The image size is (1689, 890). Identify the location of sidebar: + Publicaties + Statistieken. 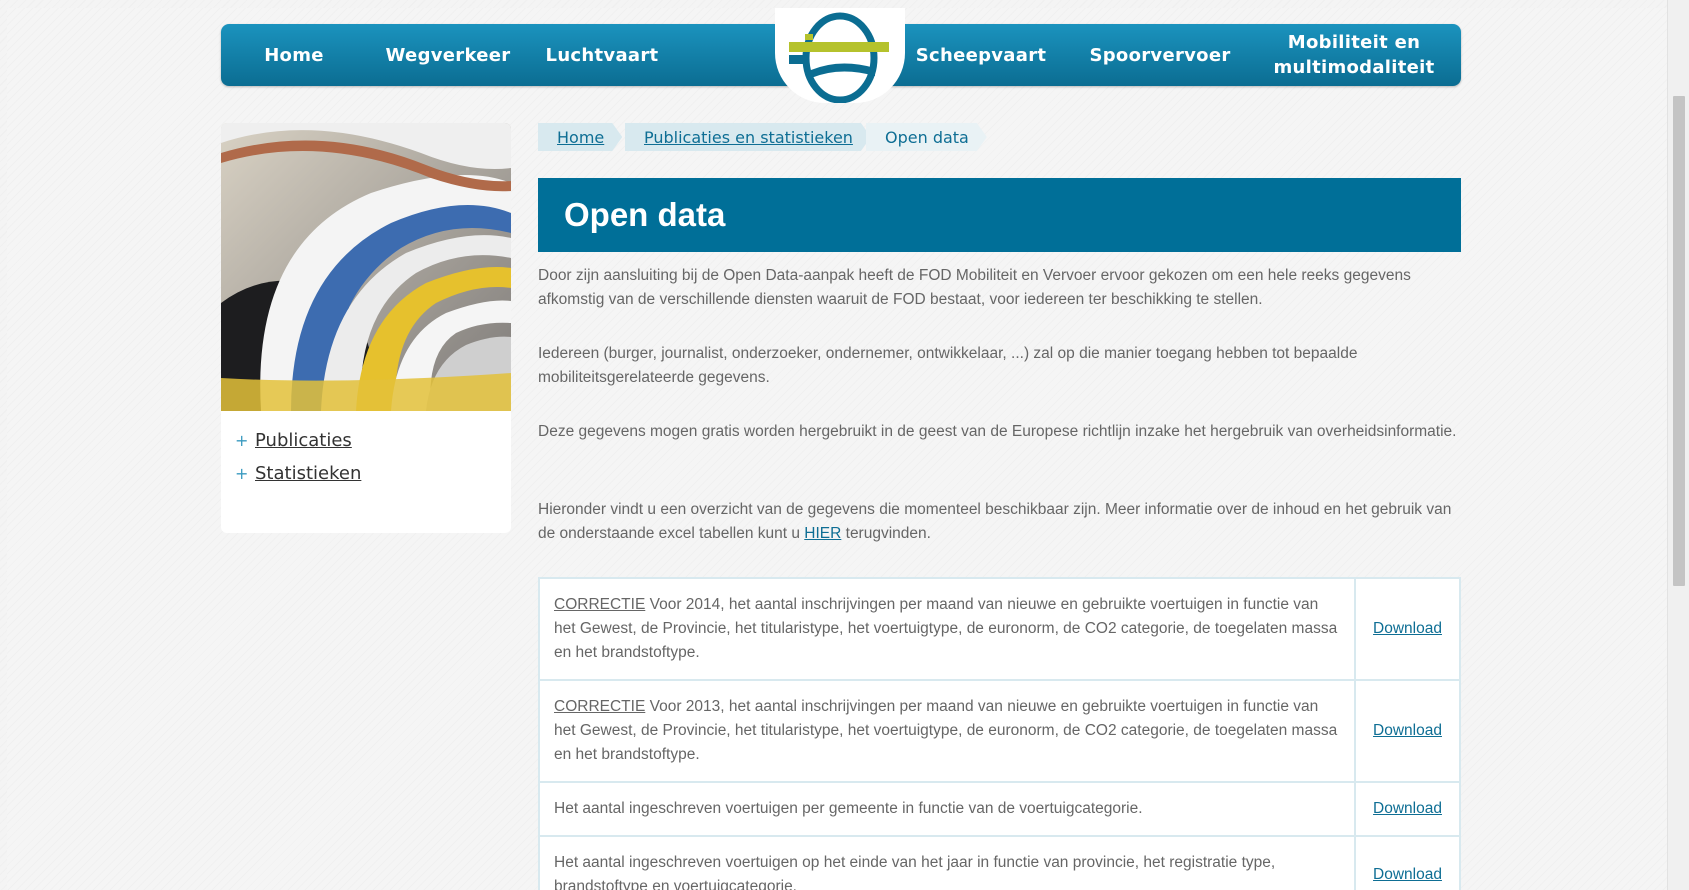
(366, 328).